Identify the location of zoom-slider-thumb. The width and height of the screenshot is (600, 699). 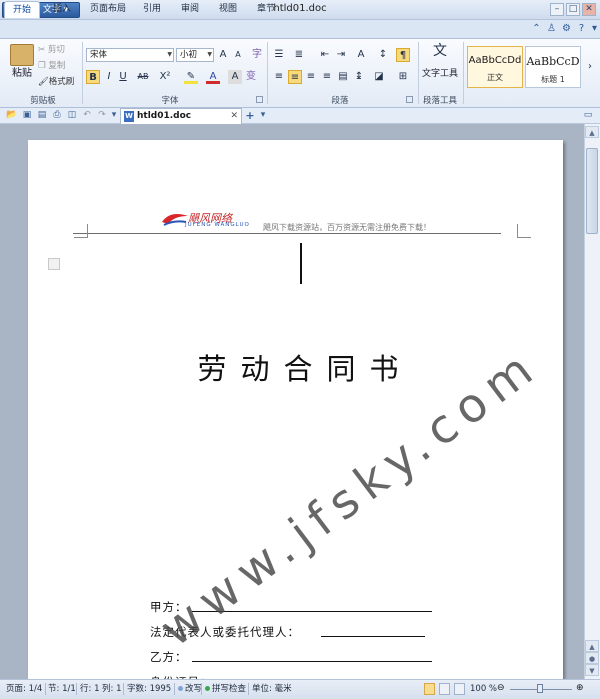
(540, 688).